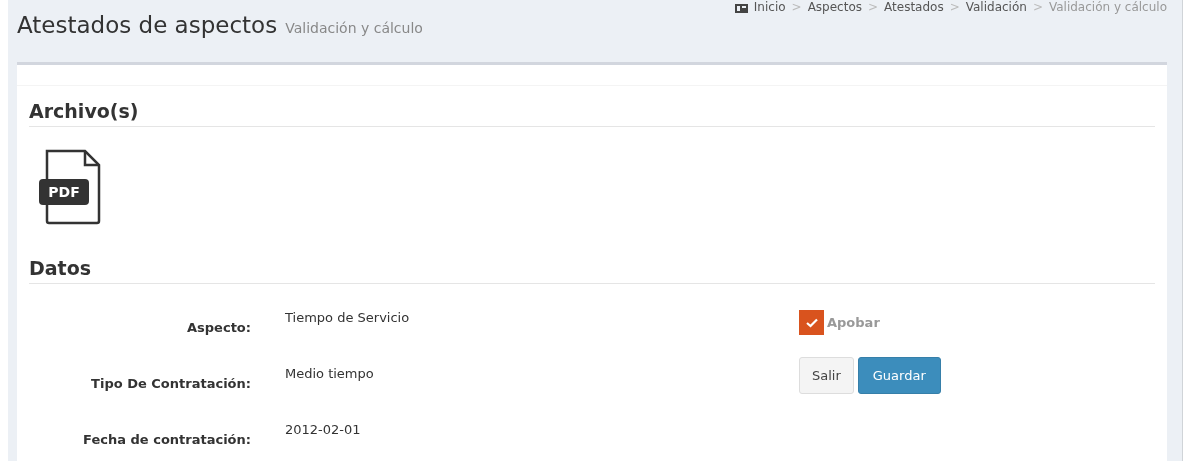 This screenshot has width=1183, height=461. Describe the element at coordinates (914, 7) in the screenshot. I see `breadcrumb-link: Atestados` at that location.